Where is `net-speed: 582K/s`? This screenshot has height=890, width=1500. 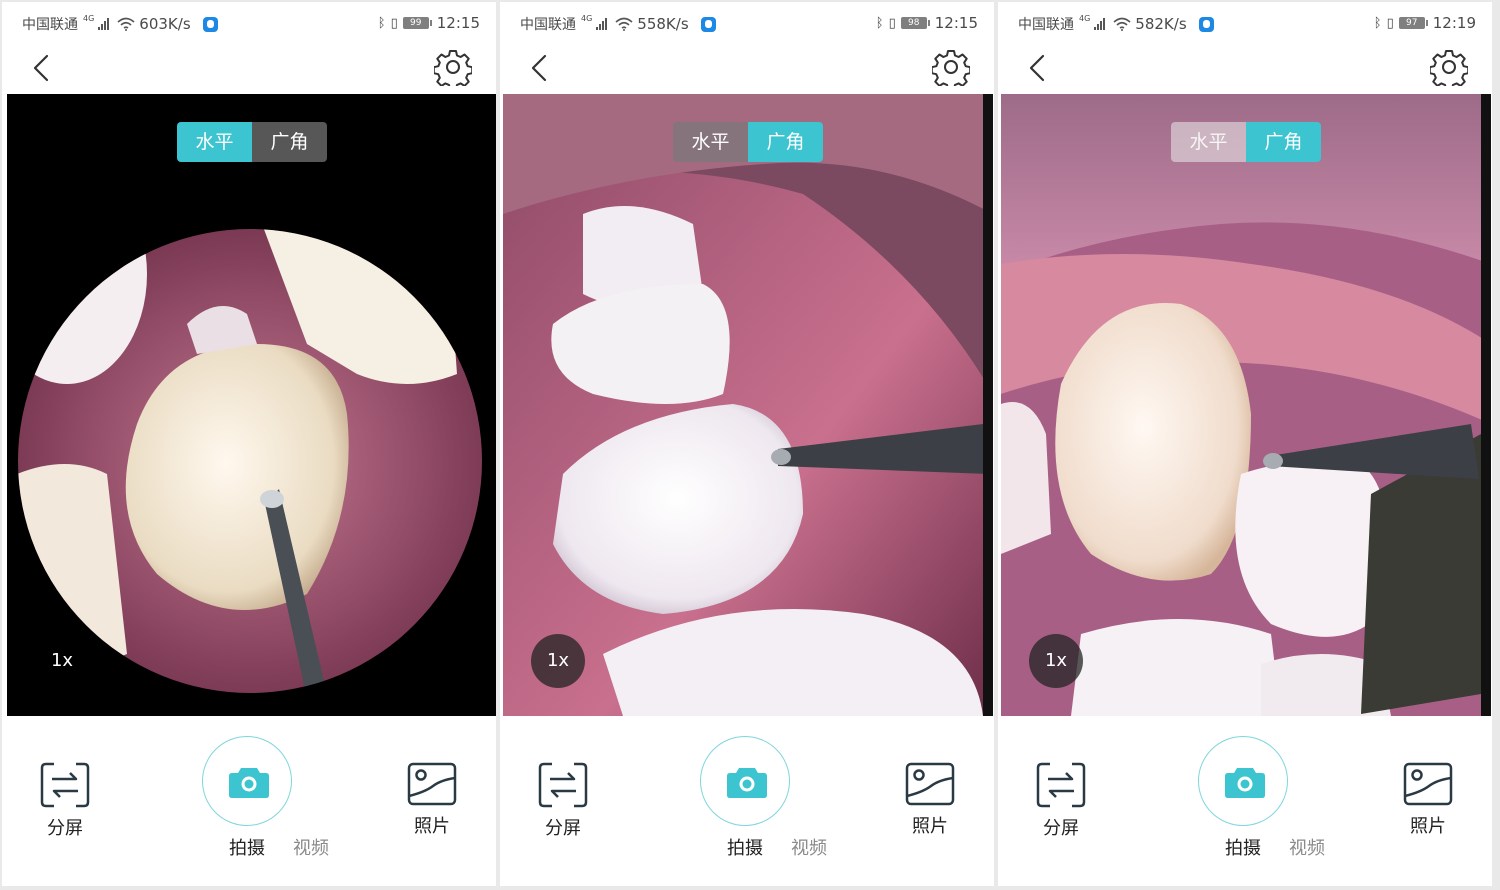
net-speed: 582K/s is located at coordinates (1161, 24).